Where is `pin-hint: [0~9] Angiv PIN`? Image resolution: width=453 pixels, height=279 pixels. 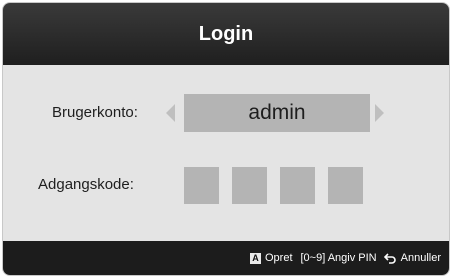
pin-hint: [0~9] Angiv PIN is located at coordinates (338, 258).